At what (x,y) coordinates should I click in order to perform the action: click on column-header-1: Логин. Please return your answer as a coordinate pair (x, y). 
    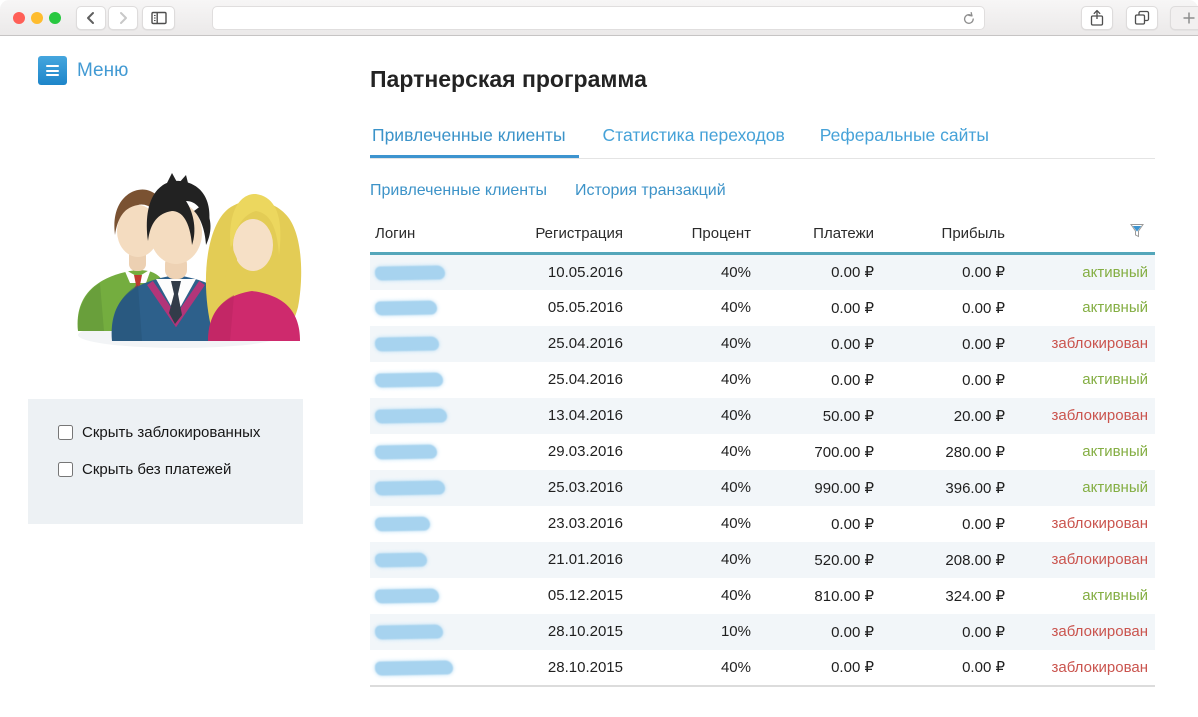
    Looking at the image, I should click on (435, 235).